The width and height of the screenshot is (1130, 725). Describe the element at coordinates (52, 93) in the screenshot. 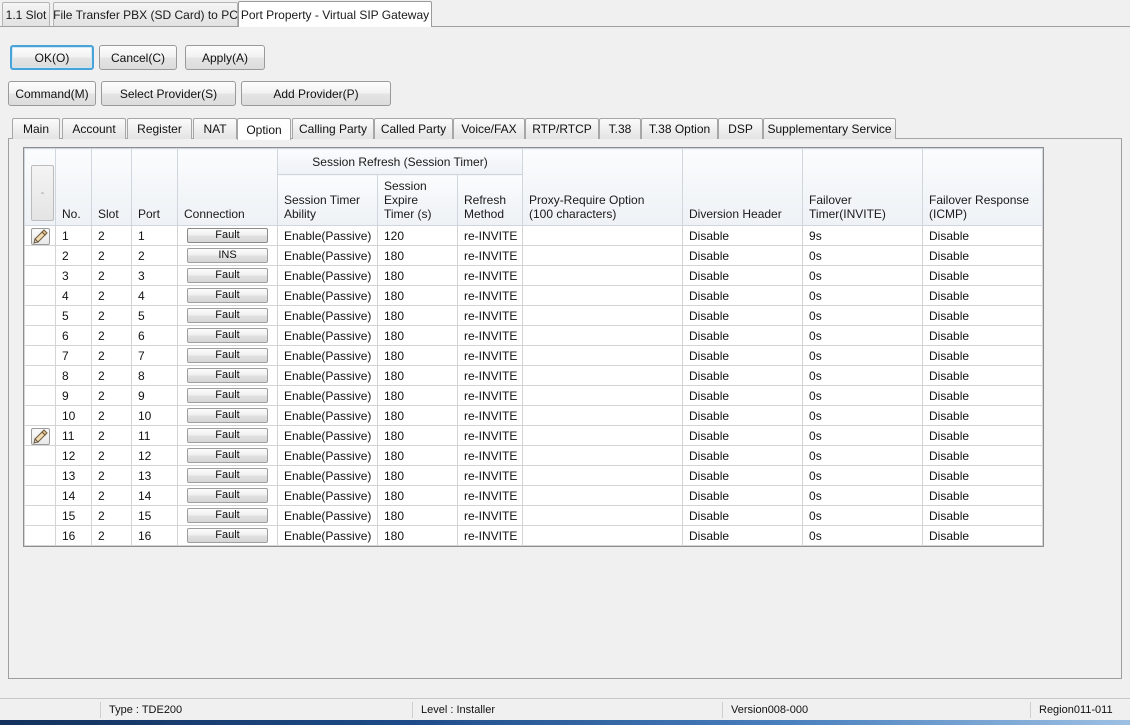

I see `command-m-button: Command(M)` at that location.